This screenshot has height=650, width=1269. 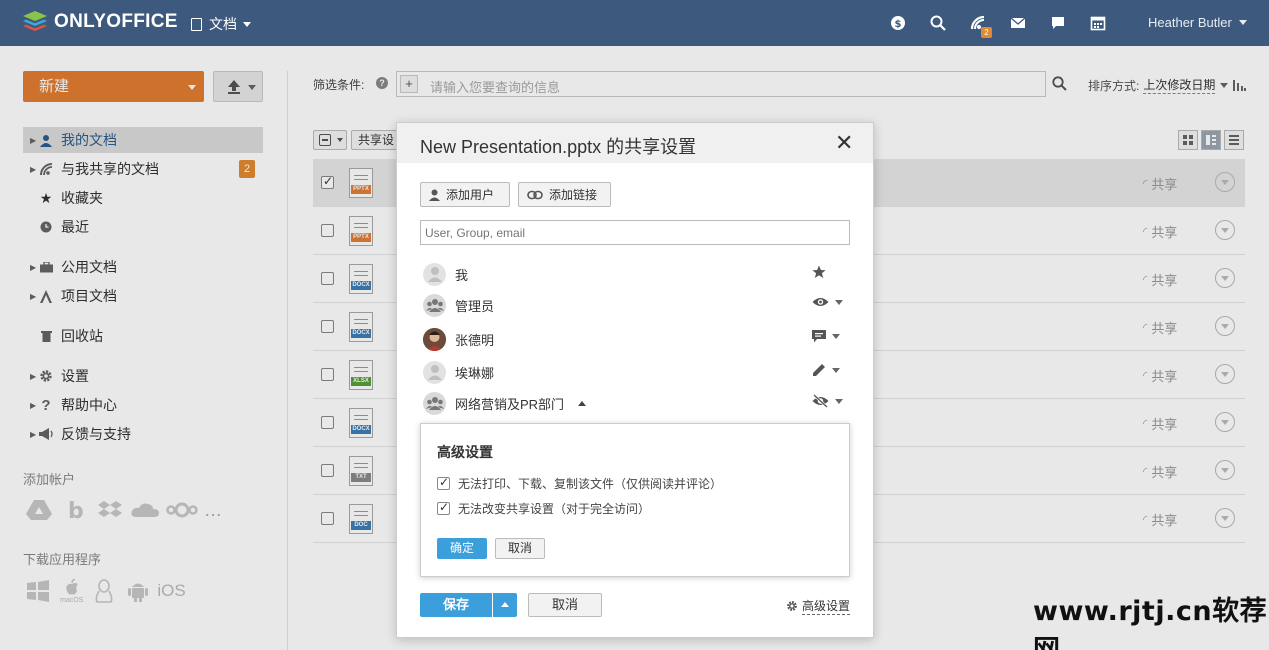 What do you see at coordinates (820, 302) in the screenshot?
I see `eye-icon` at bounding box center [820, 302].